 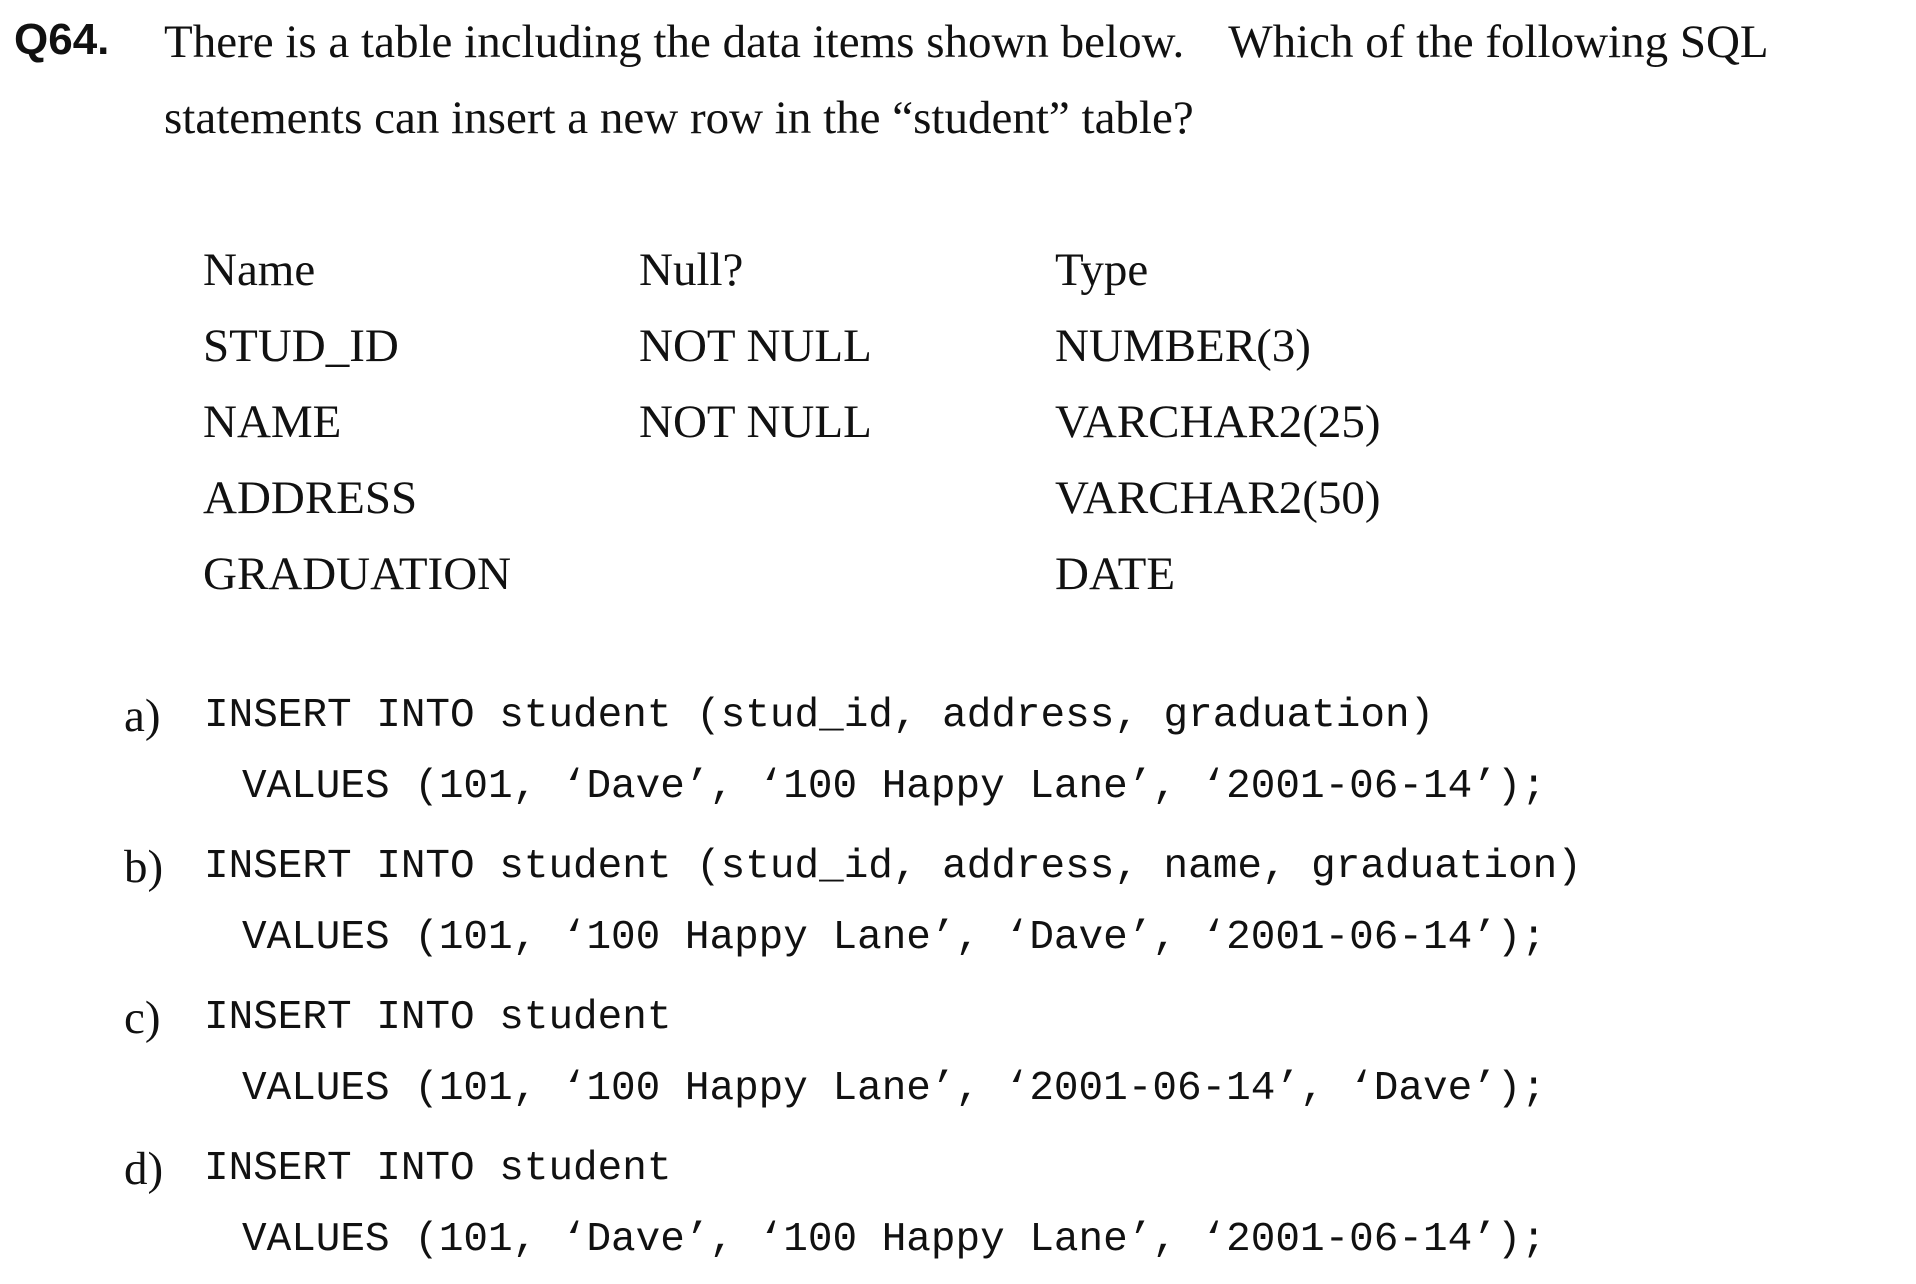 What do you see at coordinates (691, 270) in the screenshot?
I see `header-null: Null?` at bounding box center [691, 270].